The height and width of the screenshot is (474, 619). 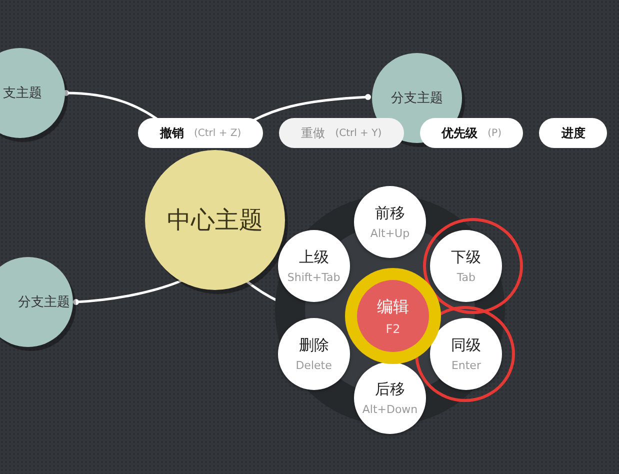 I want to click on topic-text: 支主题, so click(x=23, y=93).